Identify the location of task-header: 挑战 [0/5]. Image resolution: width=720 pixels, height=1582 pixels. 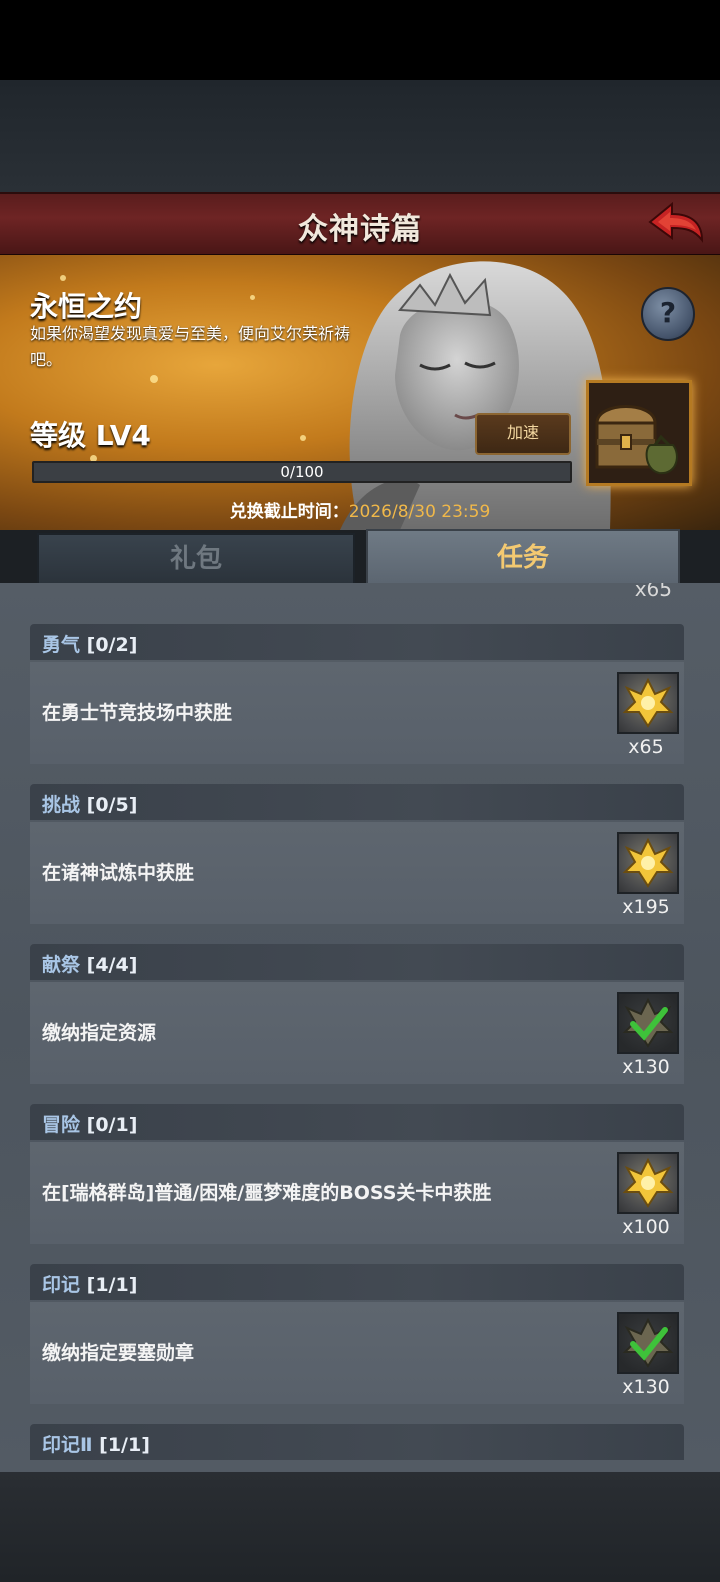
(357, 802).